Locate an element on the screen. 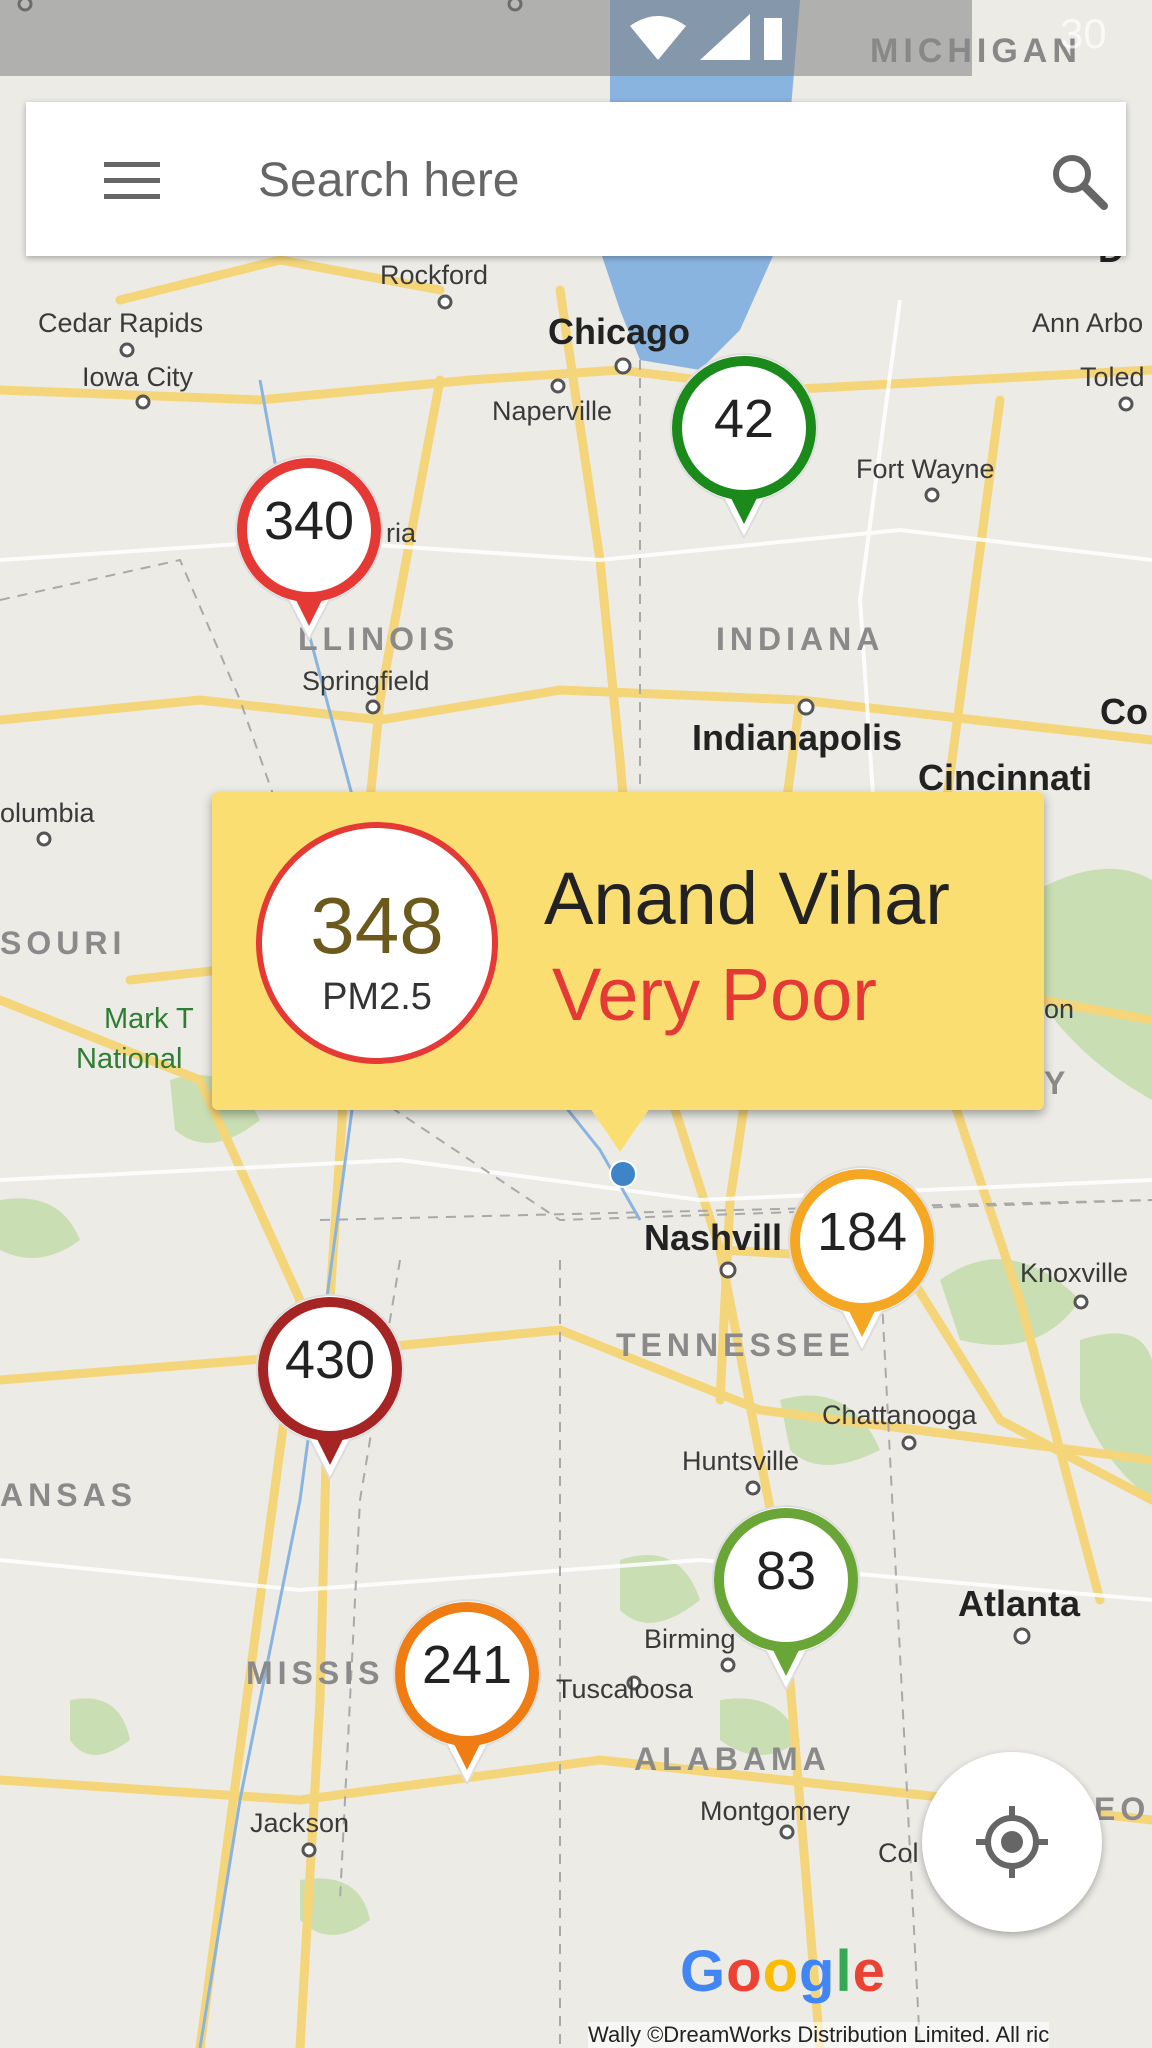 The image size is (1152, 2048). state-label-kentucky: Y is located at coordinates (1057, 1083).